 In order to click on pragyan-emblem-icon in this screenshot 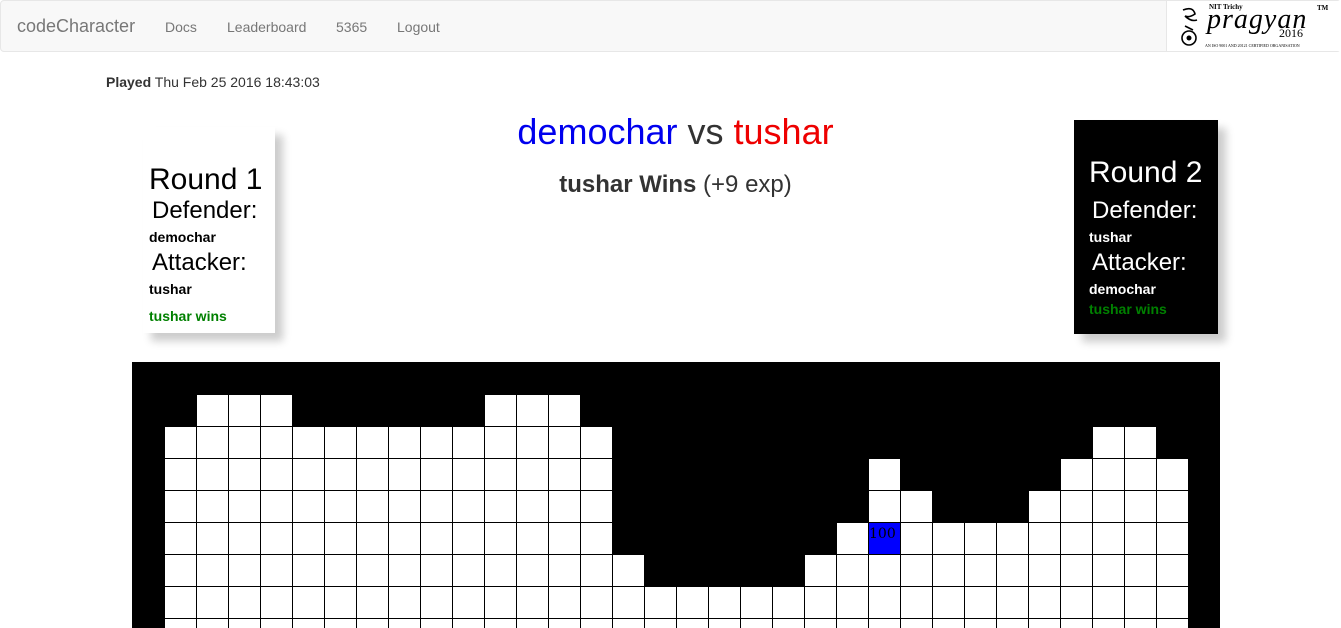, I will do `click(1189, 26)`.